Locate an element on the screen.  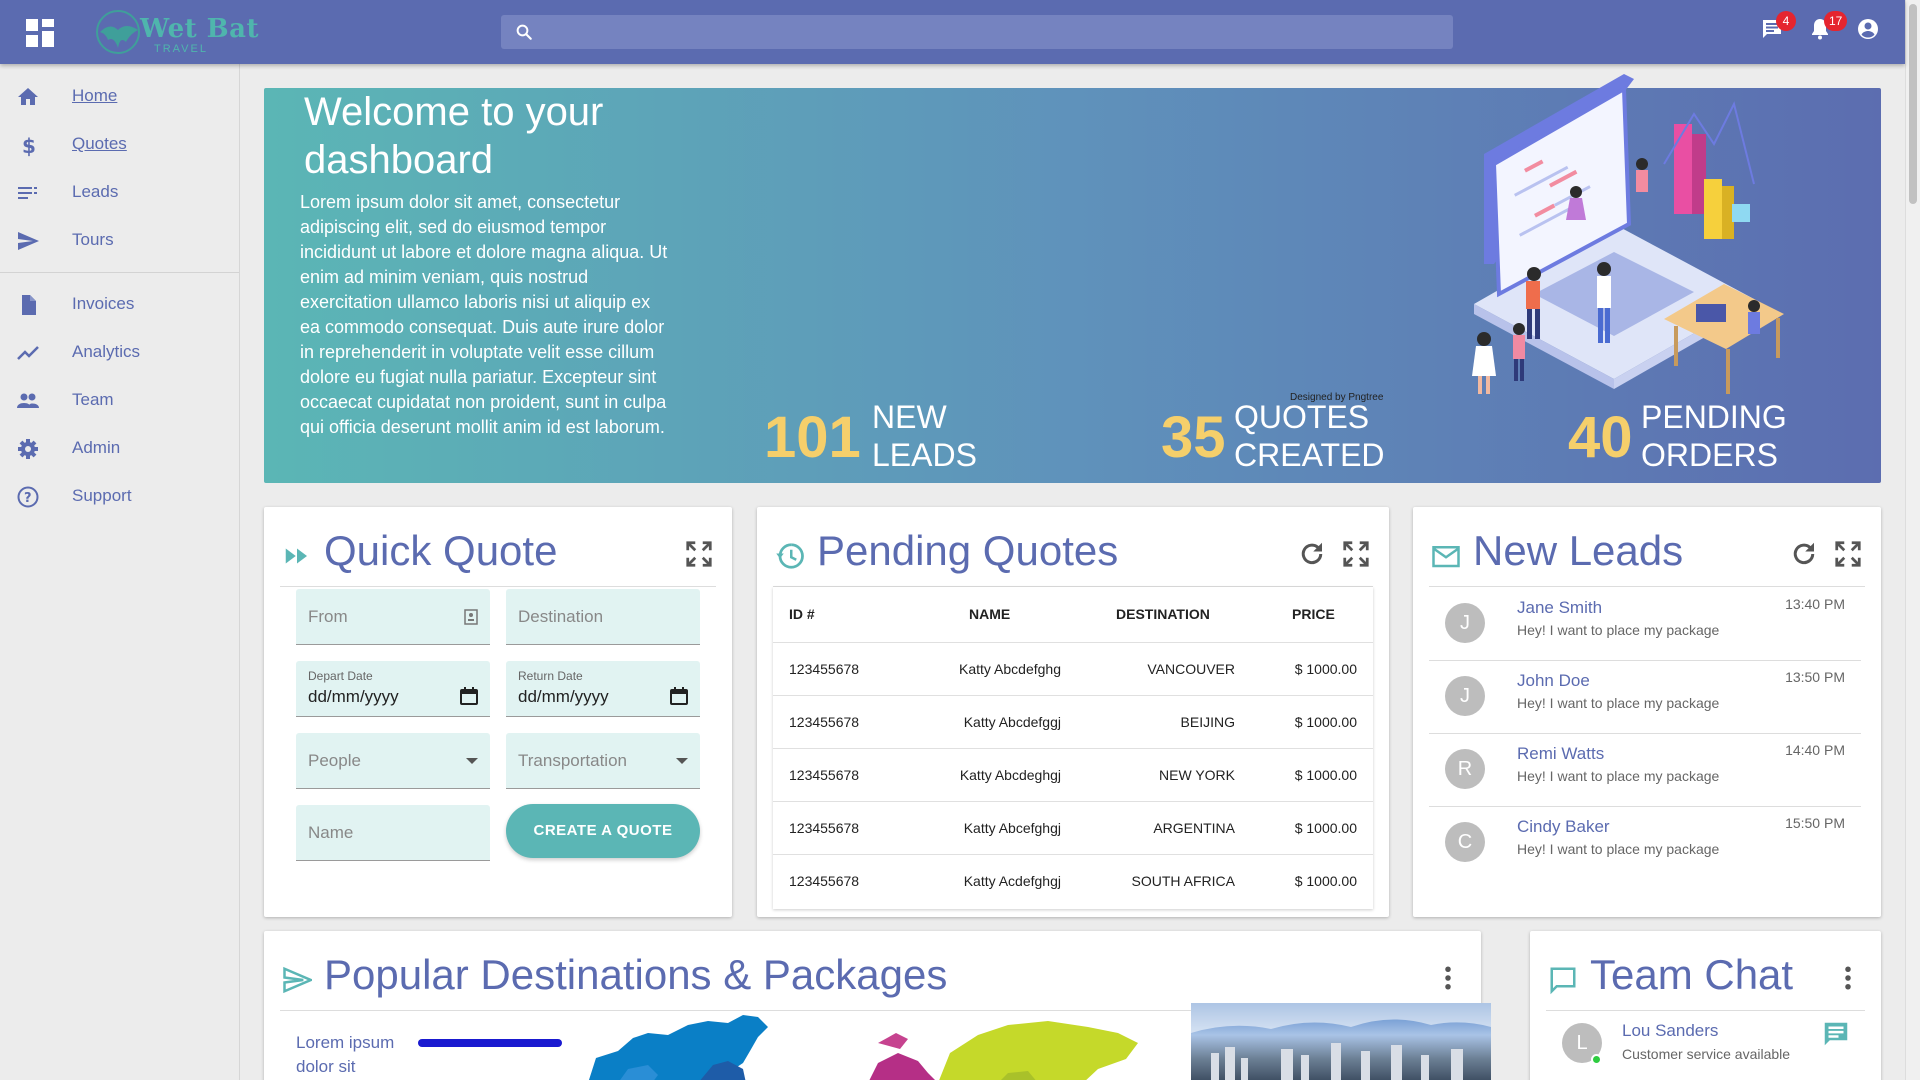
stat-number: 40 is located at coordinates (1600, 437).